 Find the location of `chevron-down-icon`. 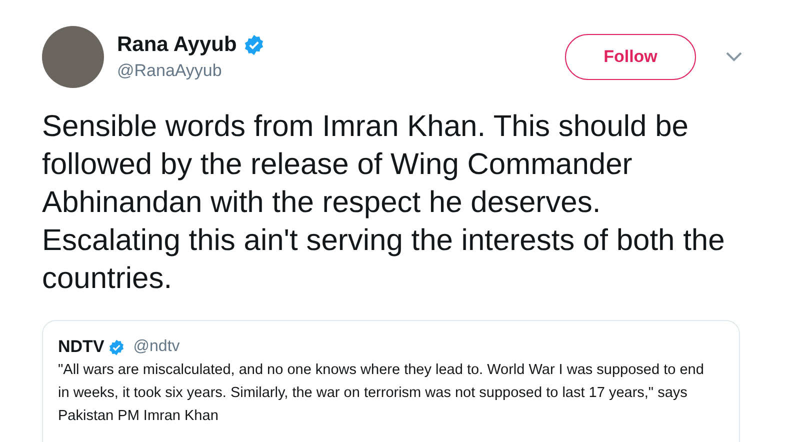

chevron-down-icon is located at coordinates (734, 57).